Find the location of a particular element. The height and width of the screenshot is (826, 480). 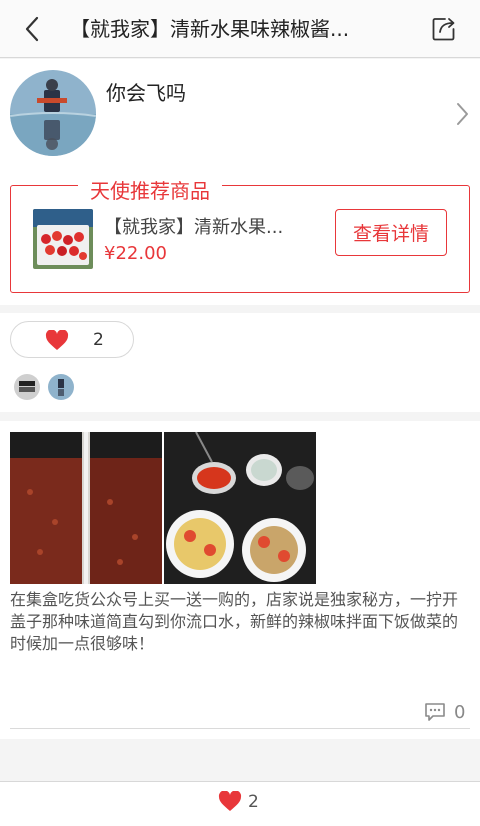

footer-like-button: 2 is located at coordinates (238, 801).